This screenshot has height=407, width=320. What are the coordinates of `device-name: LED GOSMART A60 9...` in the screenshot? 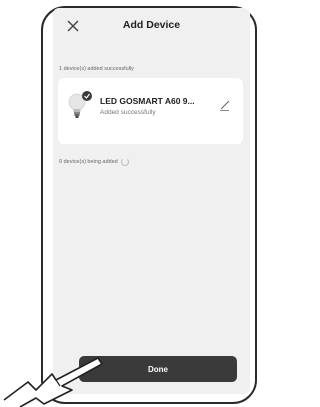 It's located at (147, 101).